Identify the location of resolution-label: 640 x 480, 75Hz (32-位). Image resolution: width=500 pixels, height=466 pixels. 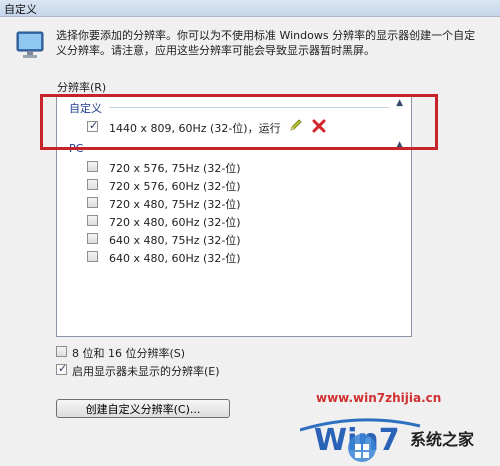
(175, 240).